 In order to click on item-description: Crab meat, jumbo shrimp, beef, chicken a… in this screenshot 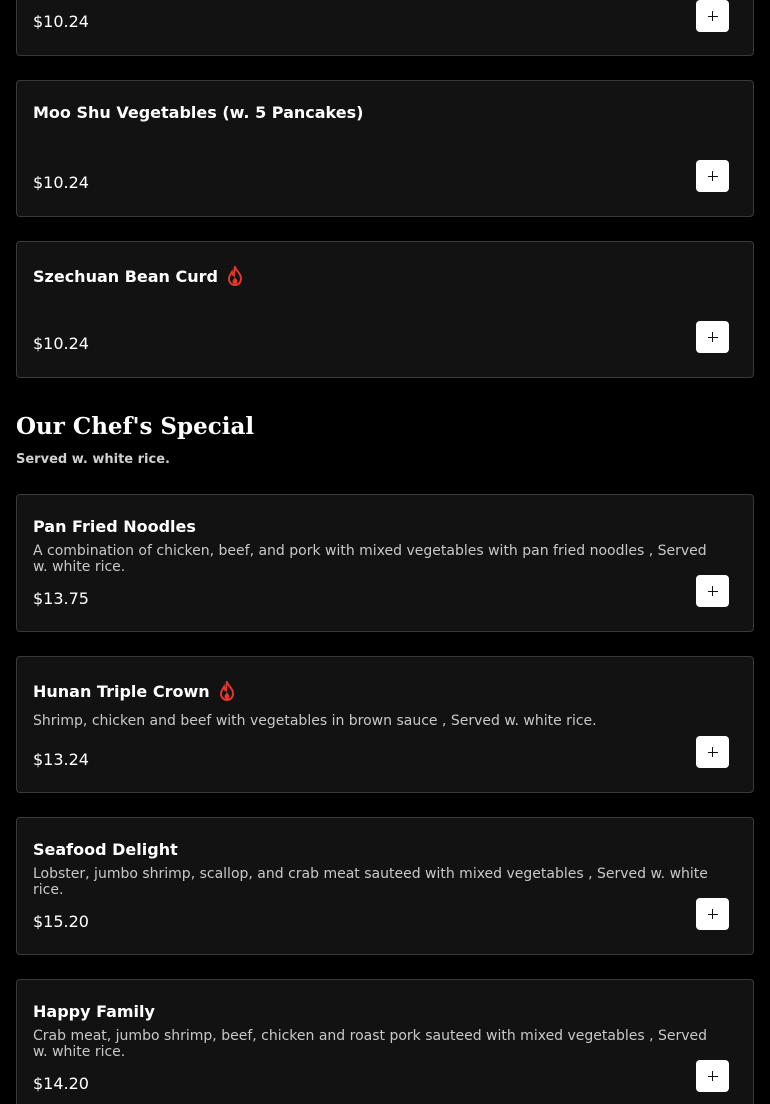, I will do `click(370, 1044)`.